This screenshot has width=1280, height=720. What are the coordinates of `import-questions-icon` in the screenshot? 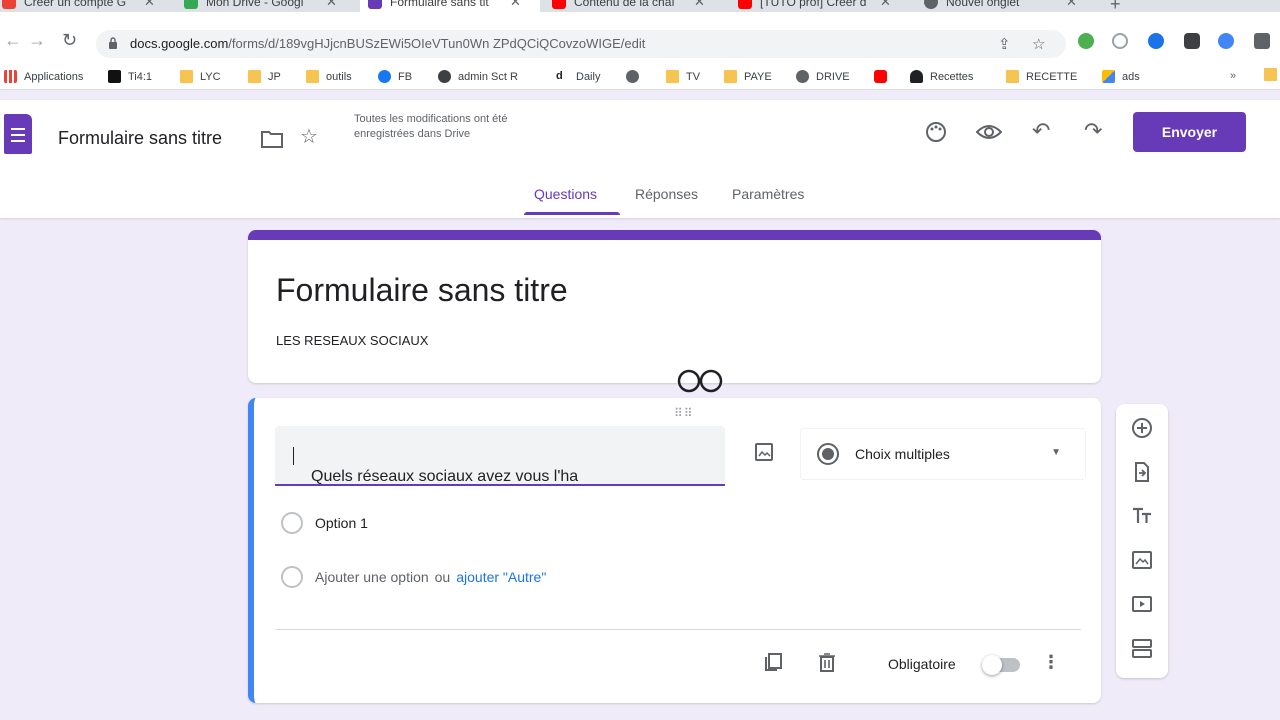 It's located at (1142, 472).